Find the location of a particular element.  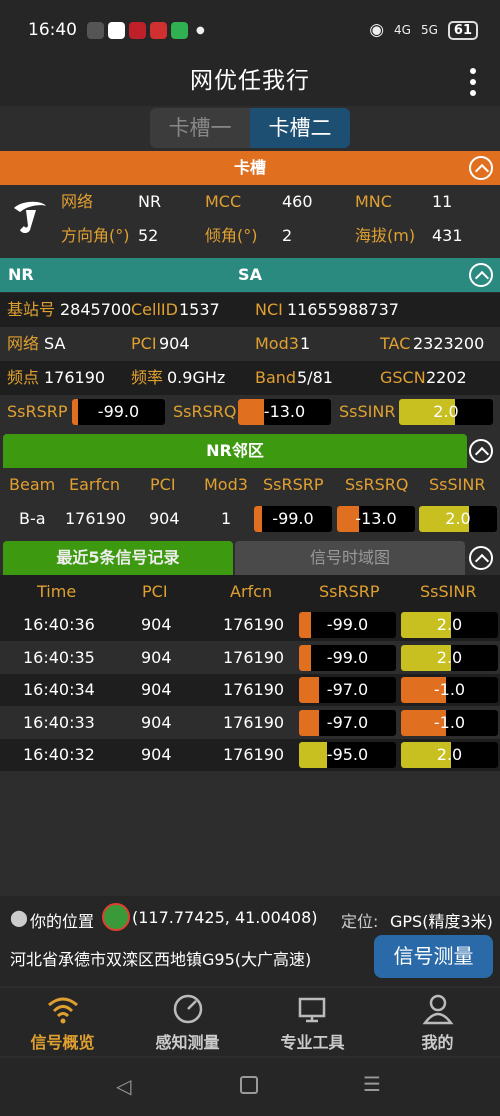

app-bar: 网优任我行 is located at coordinates (250, 83).